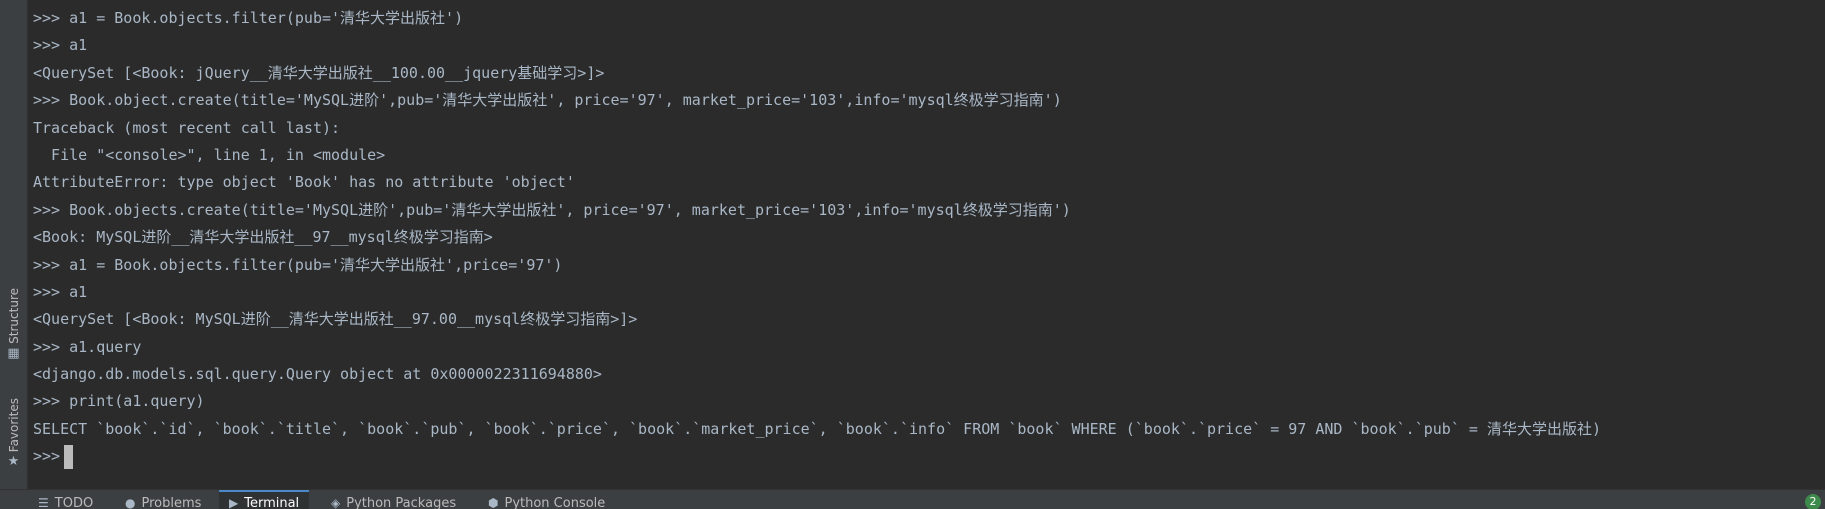  I want to click on favorites-tool-tab: Favorites ★, so click(13, 433).